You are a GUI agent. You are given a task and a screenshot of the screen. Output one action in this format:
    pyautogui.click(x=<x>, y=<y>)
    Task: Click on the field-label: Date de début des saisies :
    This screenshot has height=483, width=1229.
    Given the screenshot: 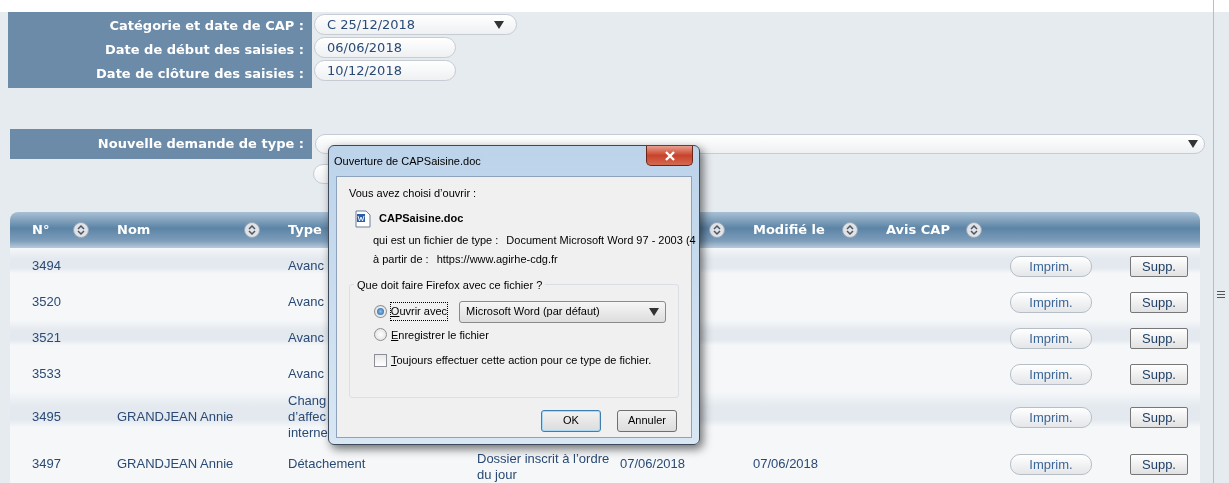 What is the action you would take?
    pyautogui.click(x=204, y=50)
    